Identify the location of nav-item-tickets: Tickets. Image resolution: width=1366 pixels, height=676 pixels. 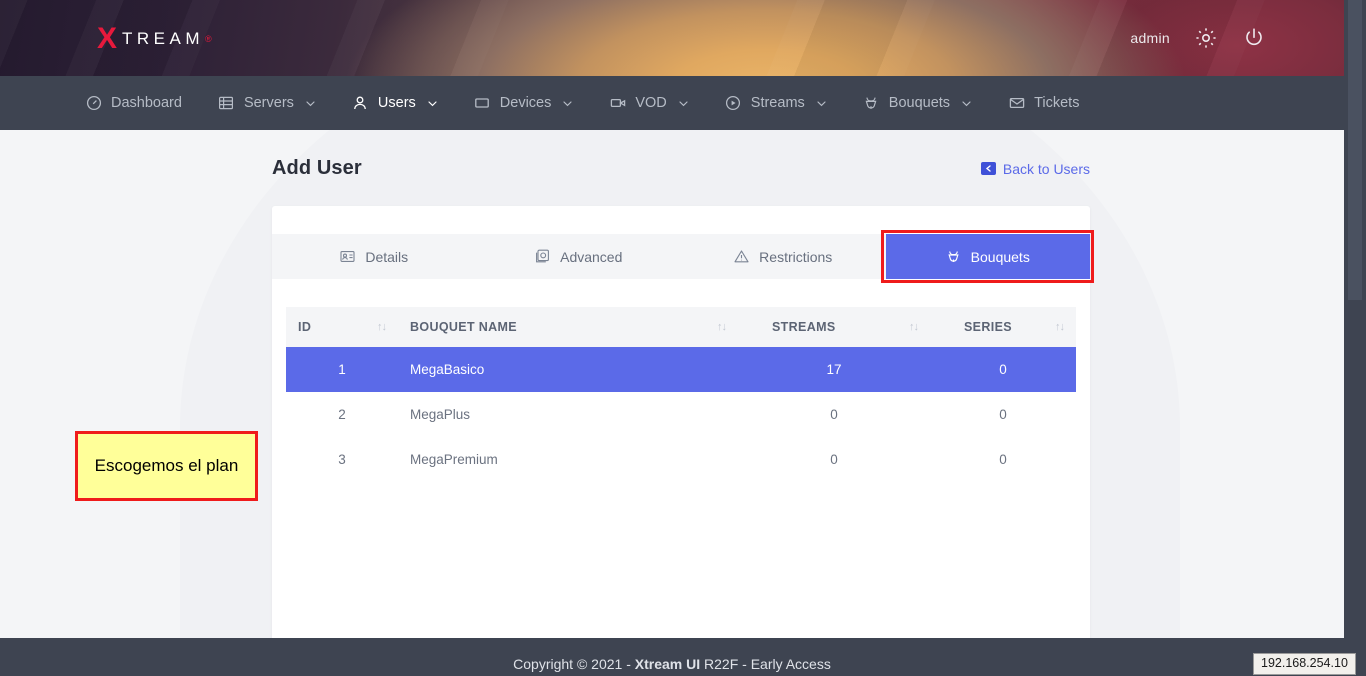
(1043, 103).